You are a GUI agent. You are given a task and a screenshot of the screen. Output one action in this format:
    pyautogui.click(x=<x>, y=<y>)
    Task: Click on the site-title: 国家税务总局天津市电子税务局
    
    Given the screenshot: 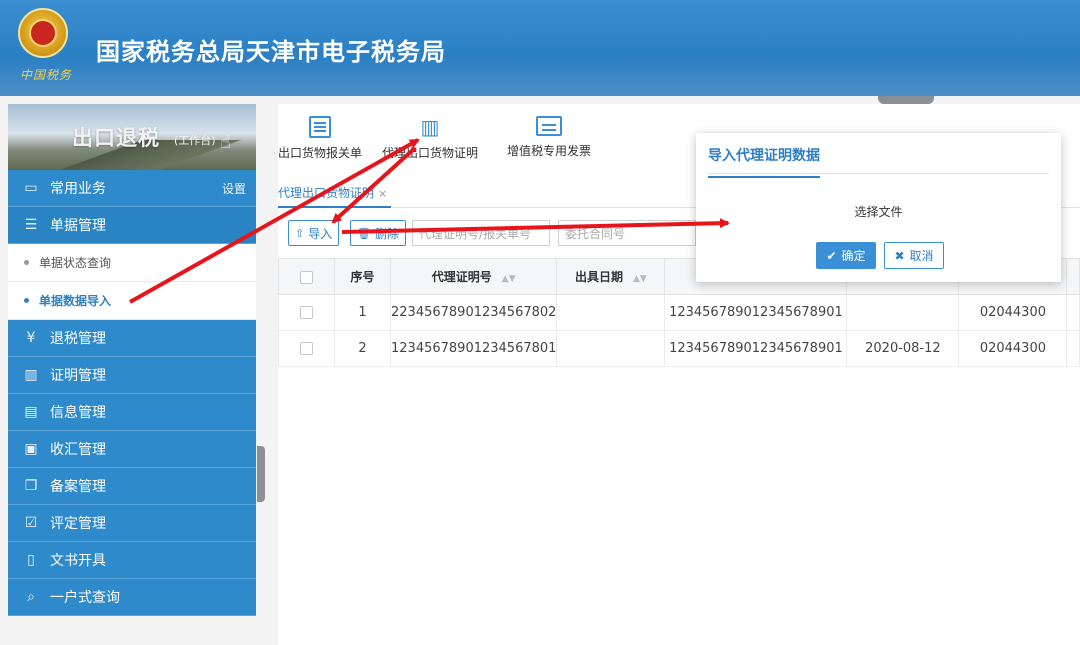 What is the action you would take?
    pyautogui.click(x=271, y=52)
    